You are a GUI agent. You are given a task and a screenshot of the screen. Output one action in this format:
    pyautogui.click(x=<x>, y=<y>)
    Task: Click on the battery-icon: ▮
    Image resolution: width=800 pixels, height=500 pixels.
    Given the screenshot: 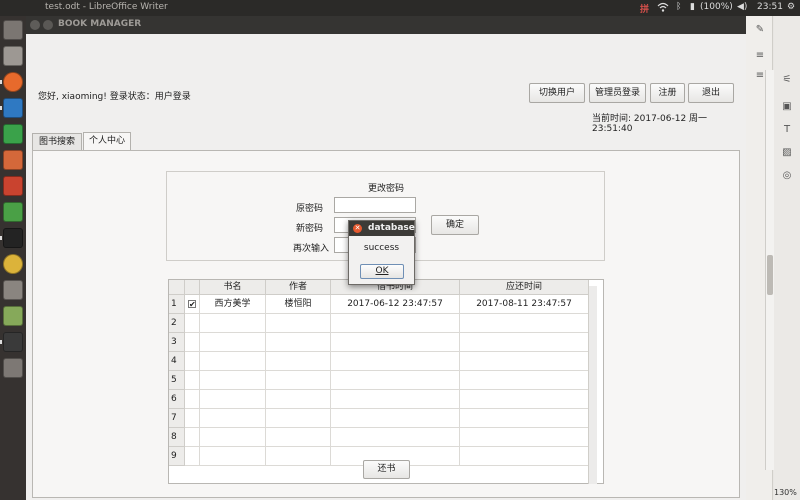 What is the action you would take?
    pyautogui.click(x=692, y=7)
    